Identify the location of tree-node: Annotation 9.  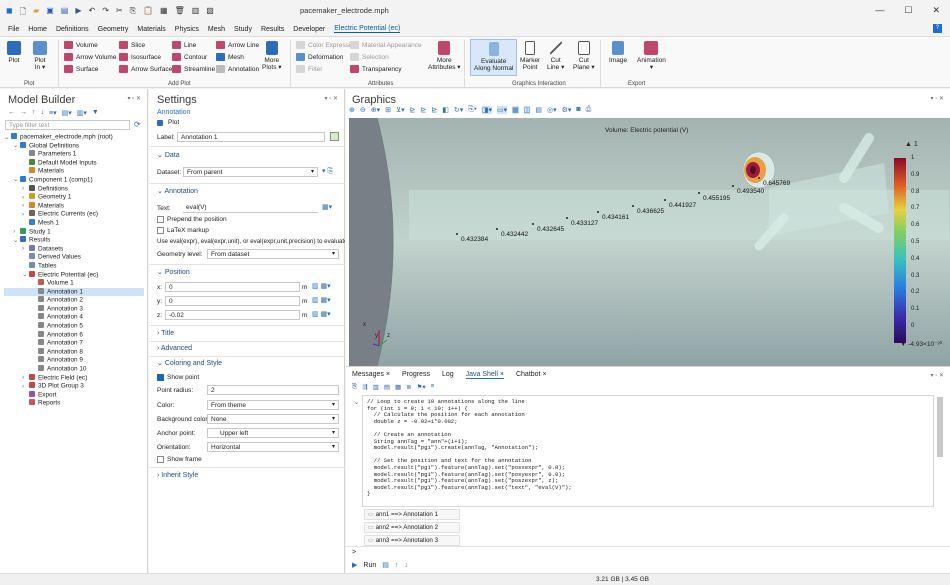
(74, 360).